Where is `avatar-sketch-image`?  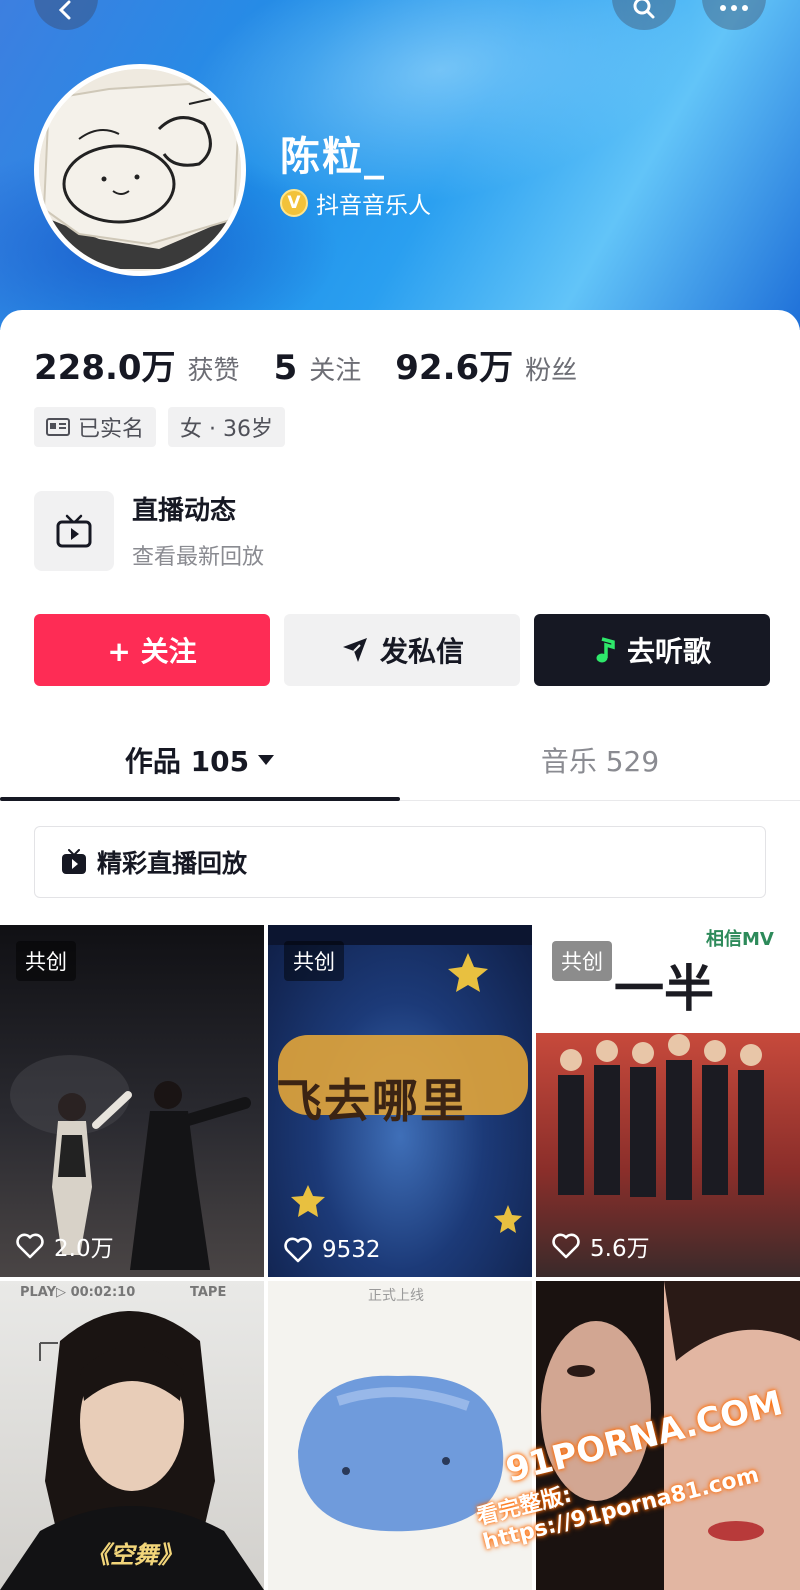
avatar-sketch-image is located at coordinates (140, 170).